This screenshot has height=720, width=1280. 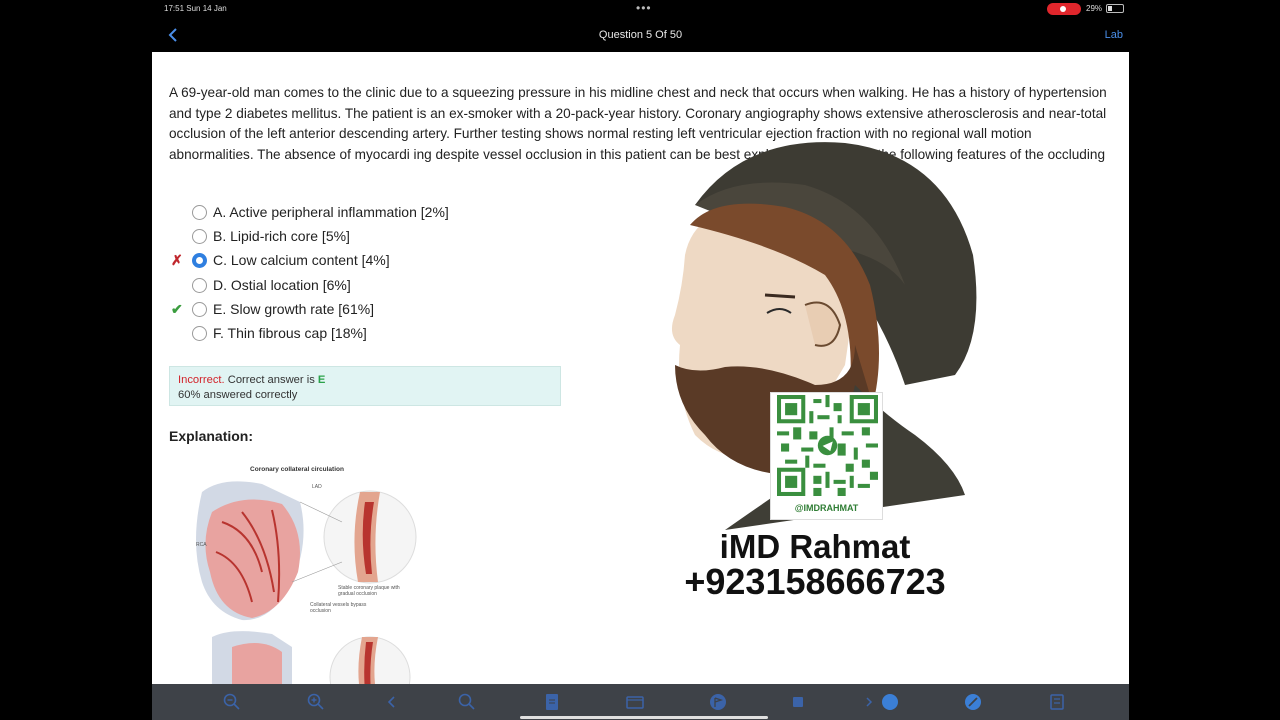 I want to click on answer-choice: F. Thin fibrous cap [18%], so click(x=369, y=335).